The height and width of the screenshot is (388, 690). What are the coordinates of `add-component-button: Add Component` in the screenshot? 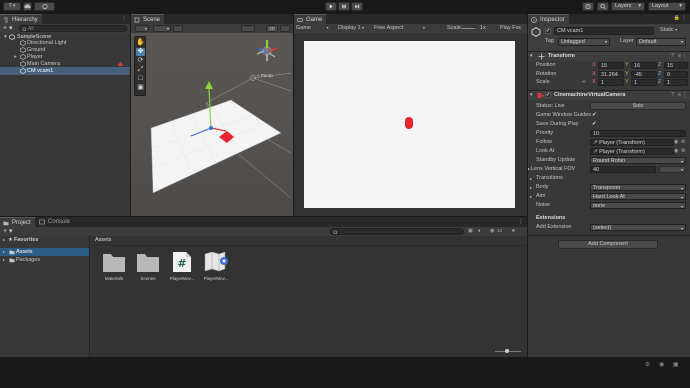 It's located at (608, 244).